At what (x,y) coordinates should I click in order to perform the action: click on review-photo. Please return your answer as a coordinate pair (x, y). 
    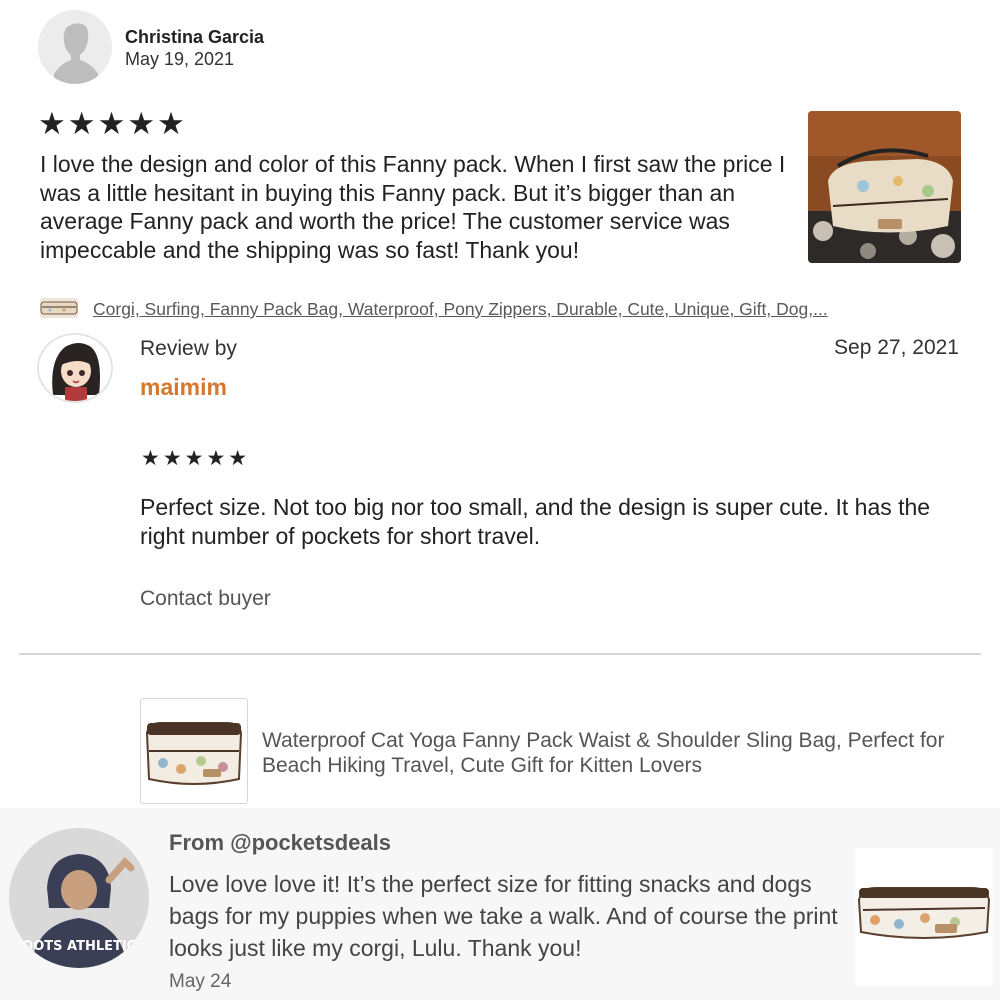
    Looking at the image, I should click on (884, 187).